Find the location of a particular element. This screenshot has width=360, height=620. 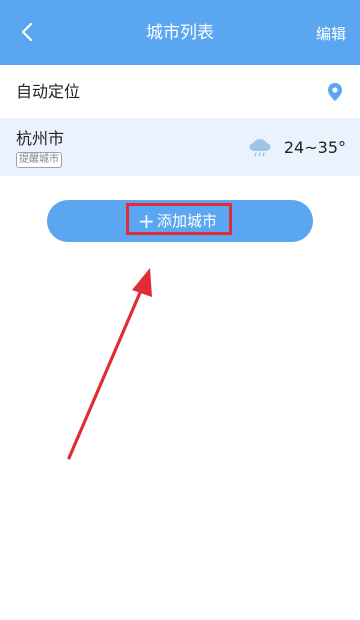

add-city-button: + 添加城市 is located at coordinates (180, 221).